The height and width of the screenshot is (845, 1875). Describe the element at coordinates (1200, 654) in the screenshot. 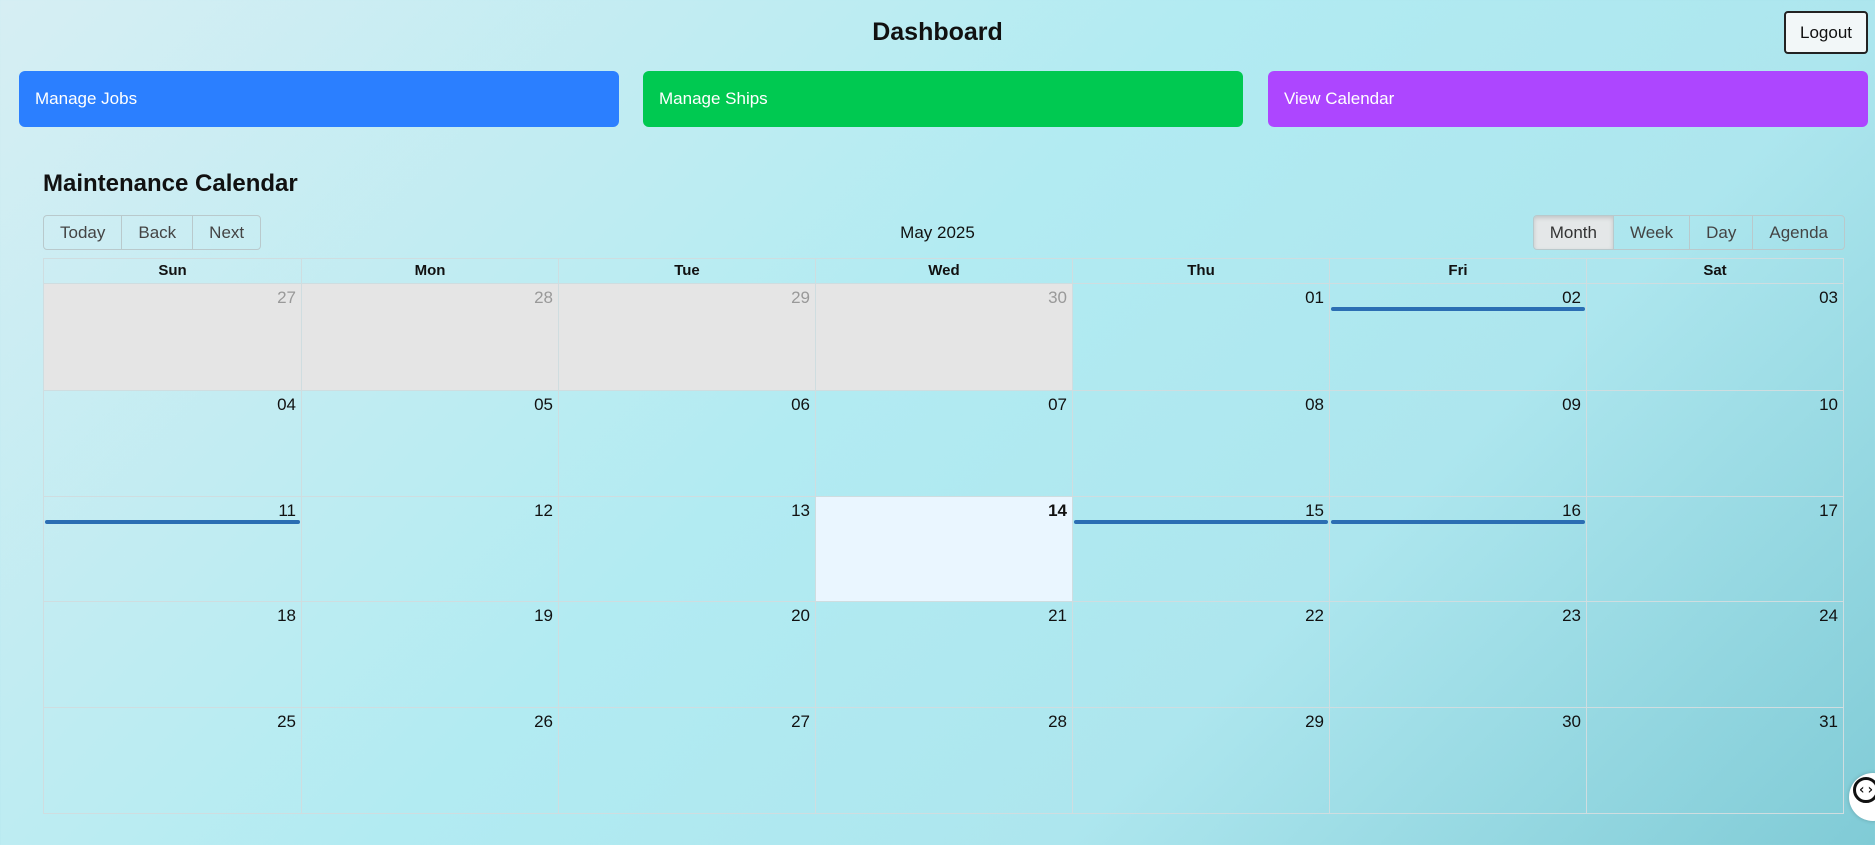

I see `day-cell: 22` at that location.